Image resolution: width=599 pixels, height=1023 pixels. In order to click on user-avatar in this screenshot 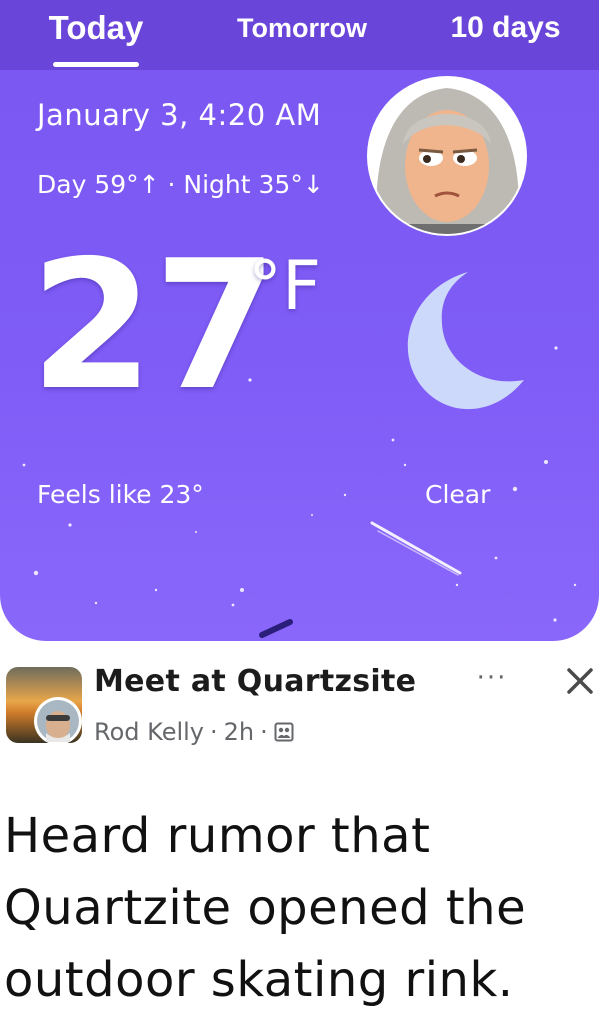, I will do `click(447, 156)`.